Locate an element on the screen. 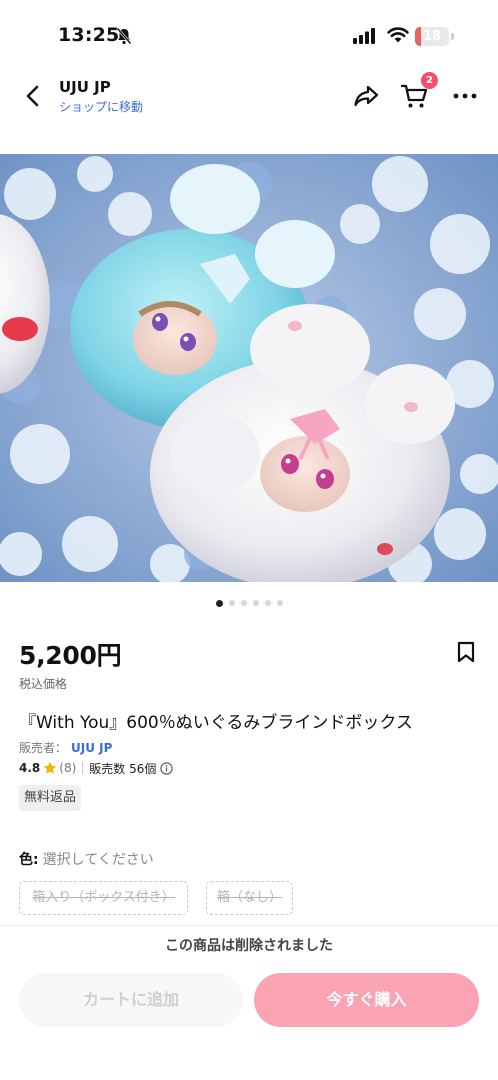 The width and height of the screenshot is (498, 1080). sales-count: 販売数 56個 is located at coordinates (123, 768).